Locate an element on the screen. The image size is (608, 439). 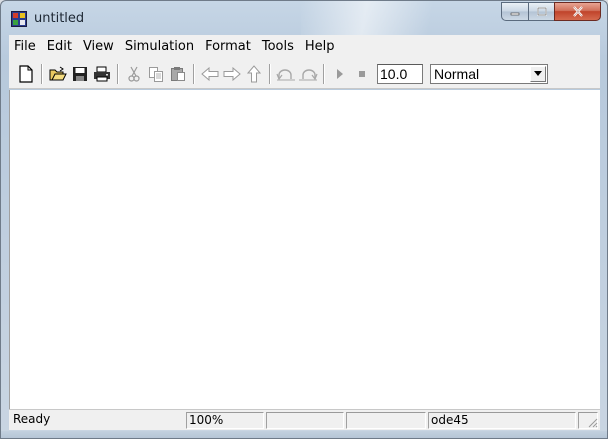
minimize-icon is located at coordinates (515, 13).